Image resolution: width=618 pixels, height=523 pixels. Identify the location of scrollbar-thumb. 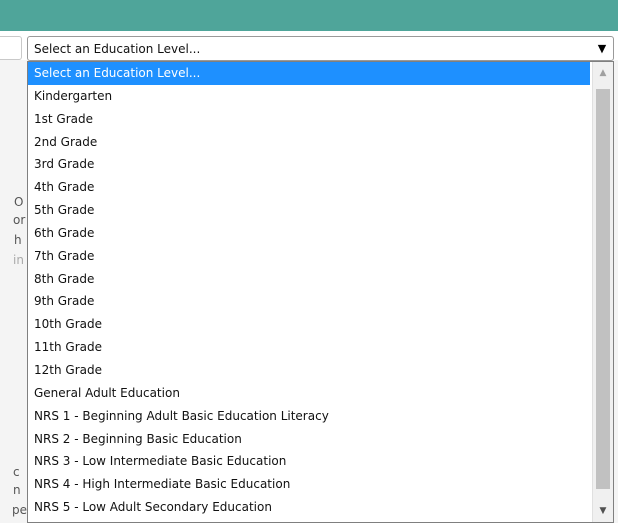
(603, 289).